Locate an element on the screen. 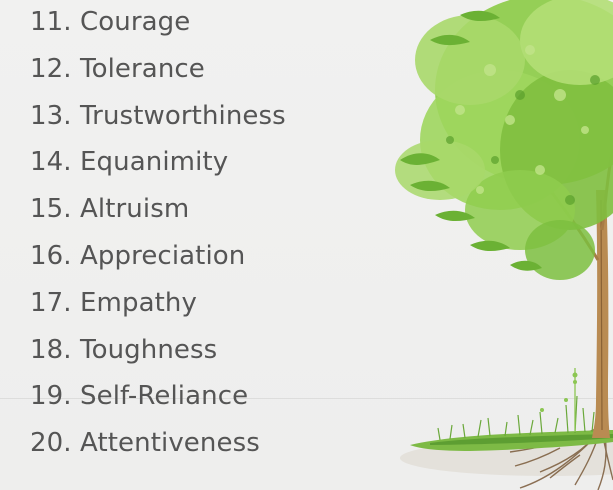  list-item: 11. Courage is located at coordinates (110, 22).